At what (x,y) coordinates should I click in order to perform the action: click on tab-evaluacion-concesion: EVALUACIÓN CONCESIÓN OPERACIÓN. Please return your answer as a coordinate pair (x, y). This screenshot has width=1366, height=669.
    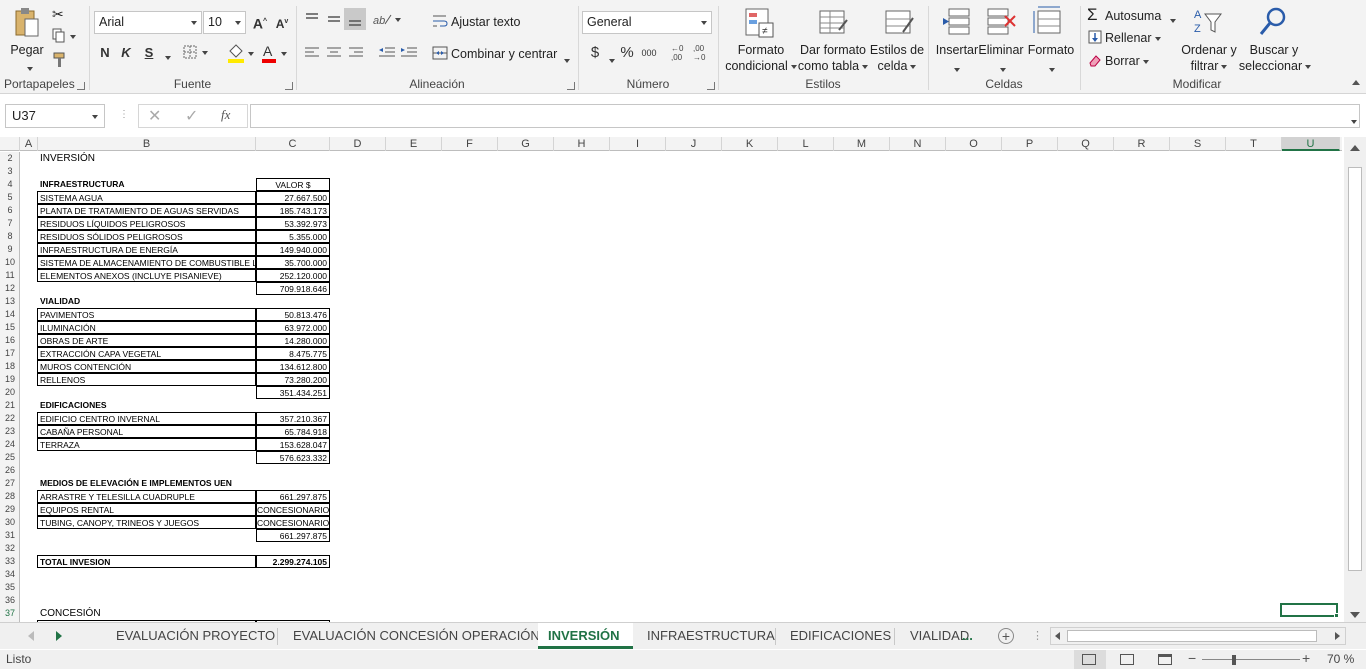
    Looking at the image, I should click on (416, 636).